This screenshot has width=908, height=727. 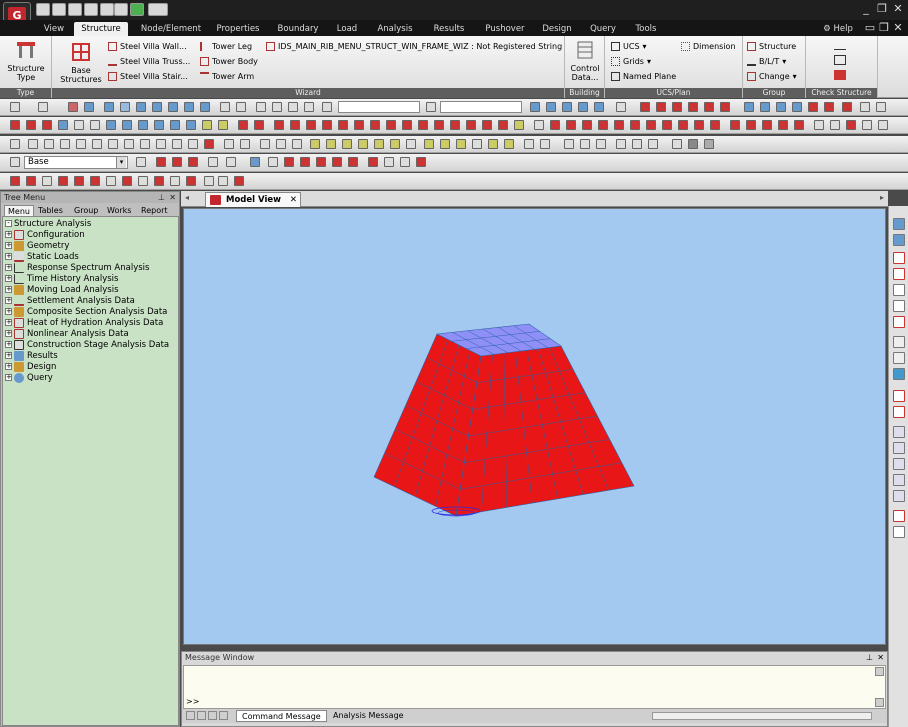 What do you see at coordinates (599, 107) in the screenshot?
I see `iso-view-icon` at bounding box center [599, 107].